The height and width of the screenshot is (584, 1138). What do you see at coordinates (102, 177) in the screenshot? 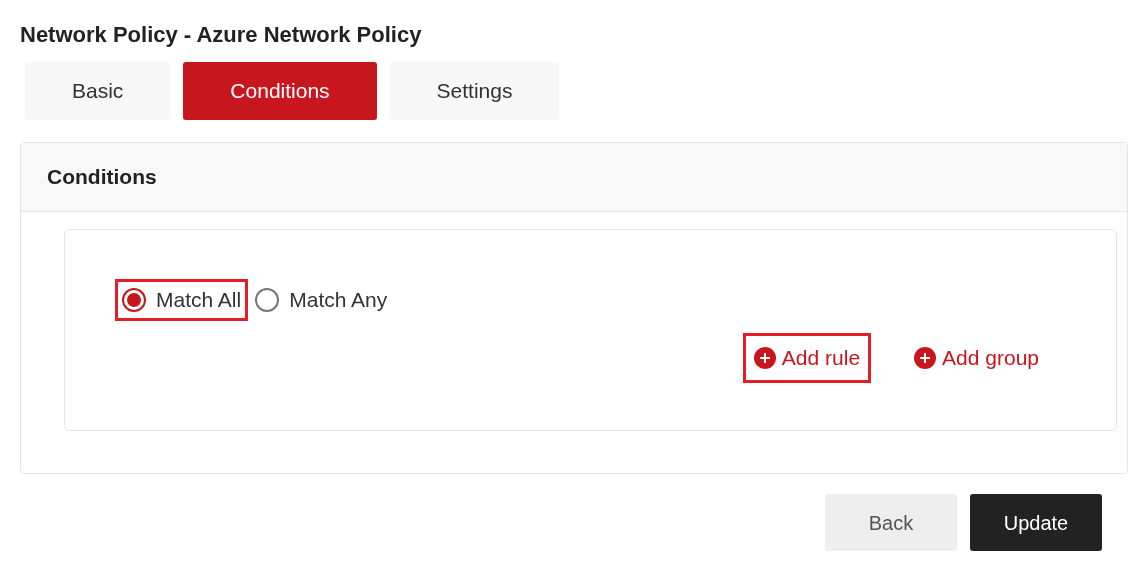
I see `panel-heading: Conditions` at bounding box center [102, 177].